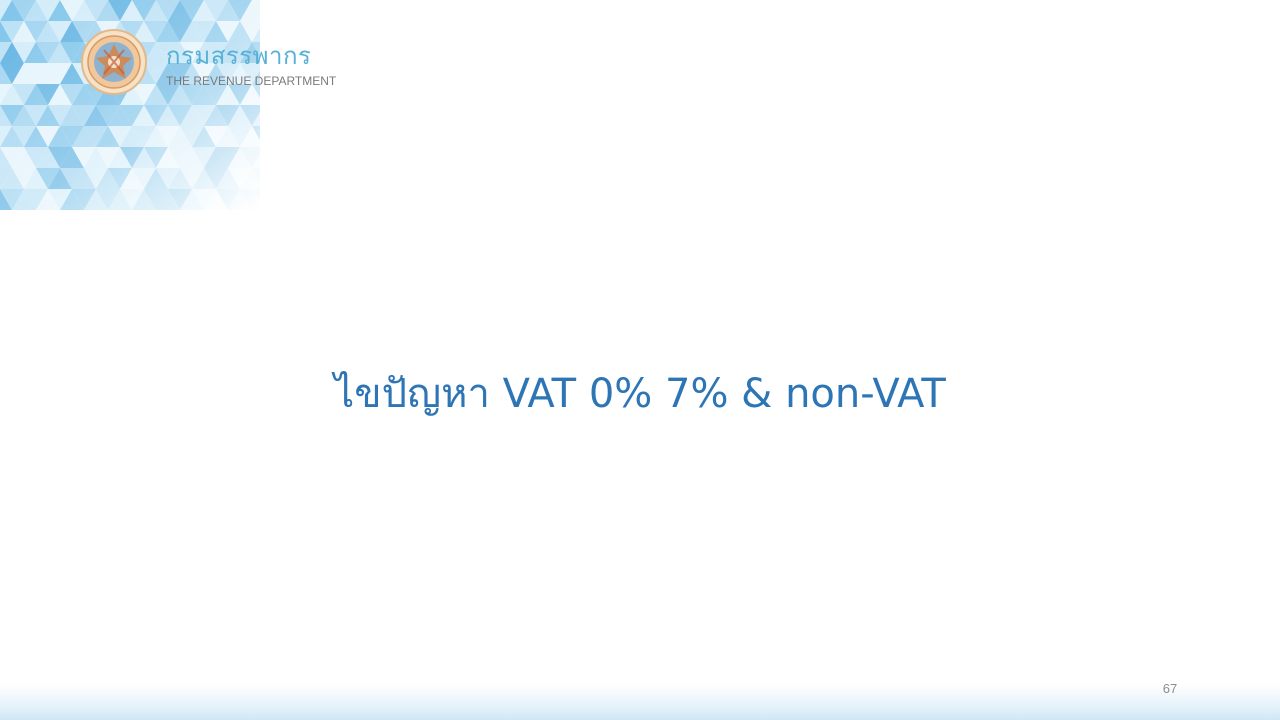 The width and height of the screenshot is (1280, 720). Describe the element at coordinates (640, 394) in the screenshot. I see `slide-title: ไขปัญหา VAT 0% 7% & non-VAT` at that location.